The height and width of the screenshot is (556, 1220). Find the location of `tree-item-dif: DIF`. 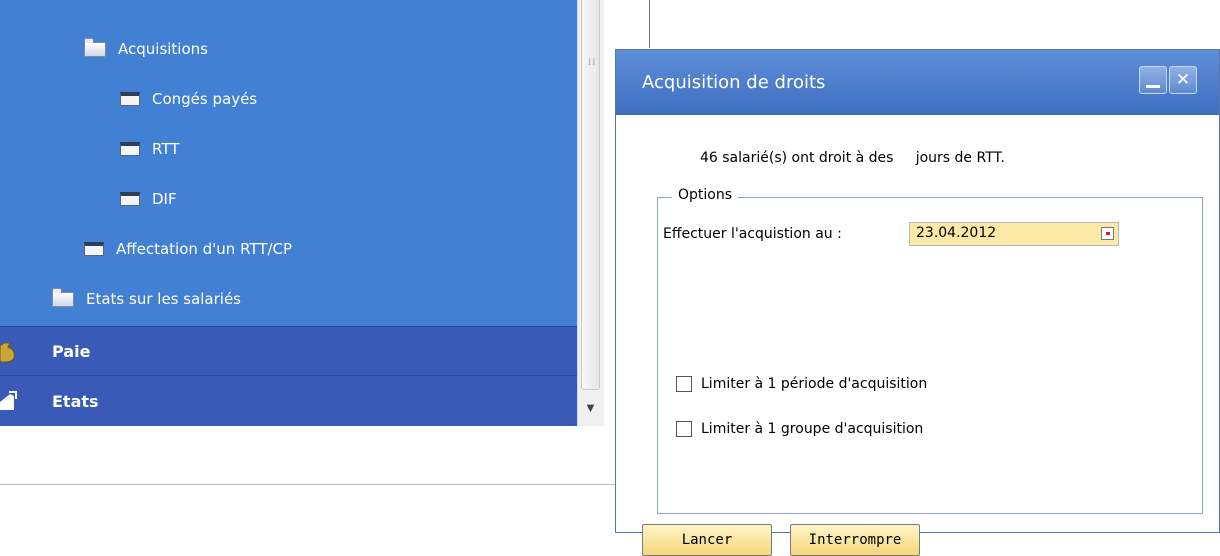

tree-item-dif: DIF is located at coordinates (148, 199).